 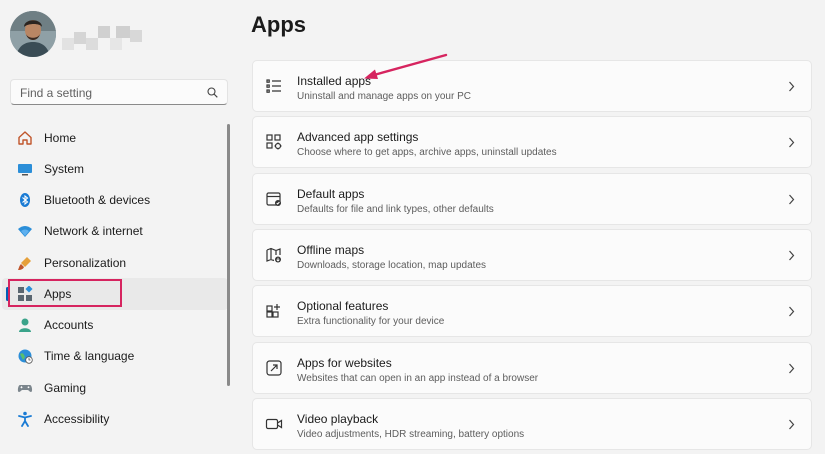 What do you see at coordinates (338, 419) in the screenshot?
I see `card-title: Video playback` at bounding box center [338, 419].